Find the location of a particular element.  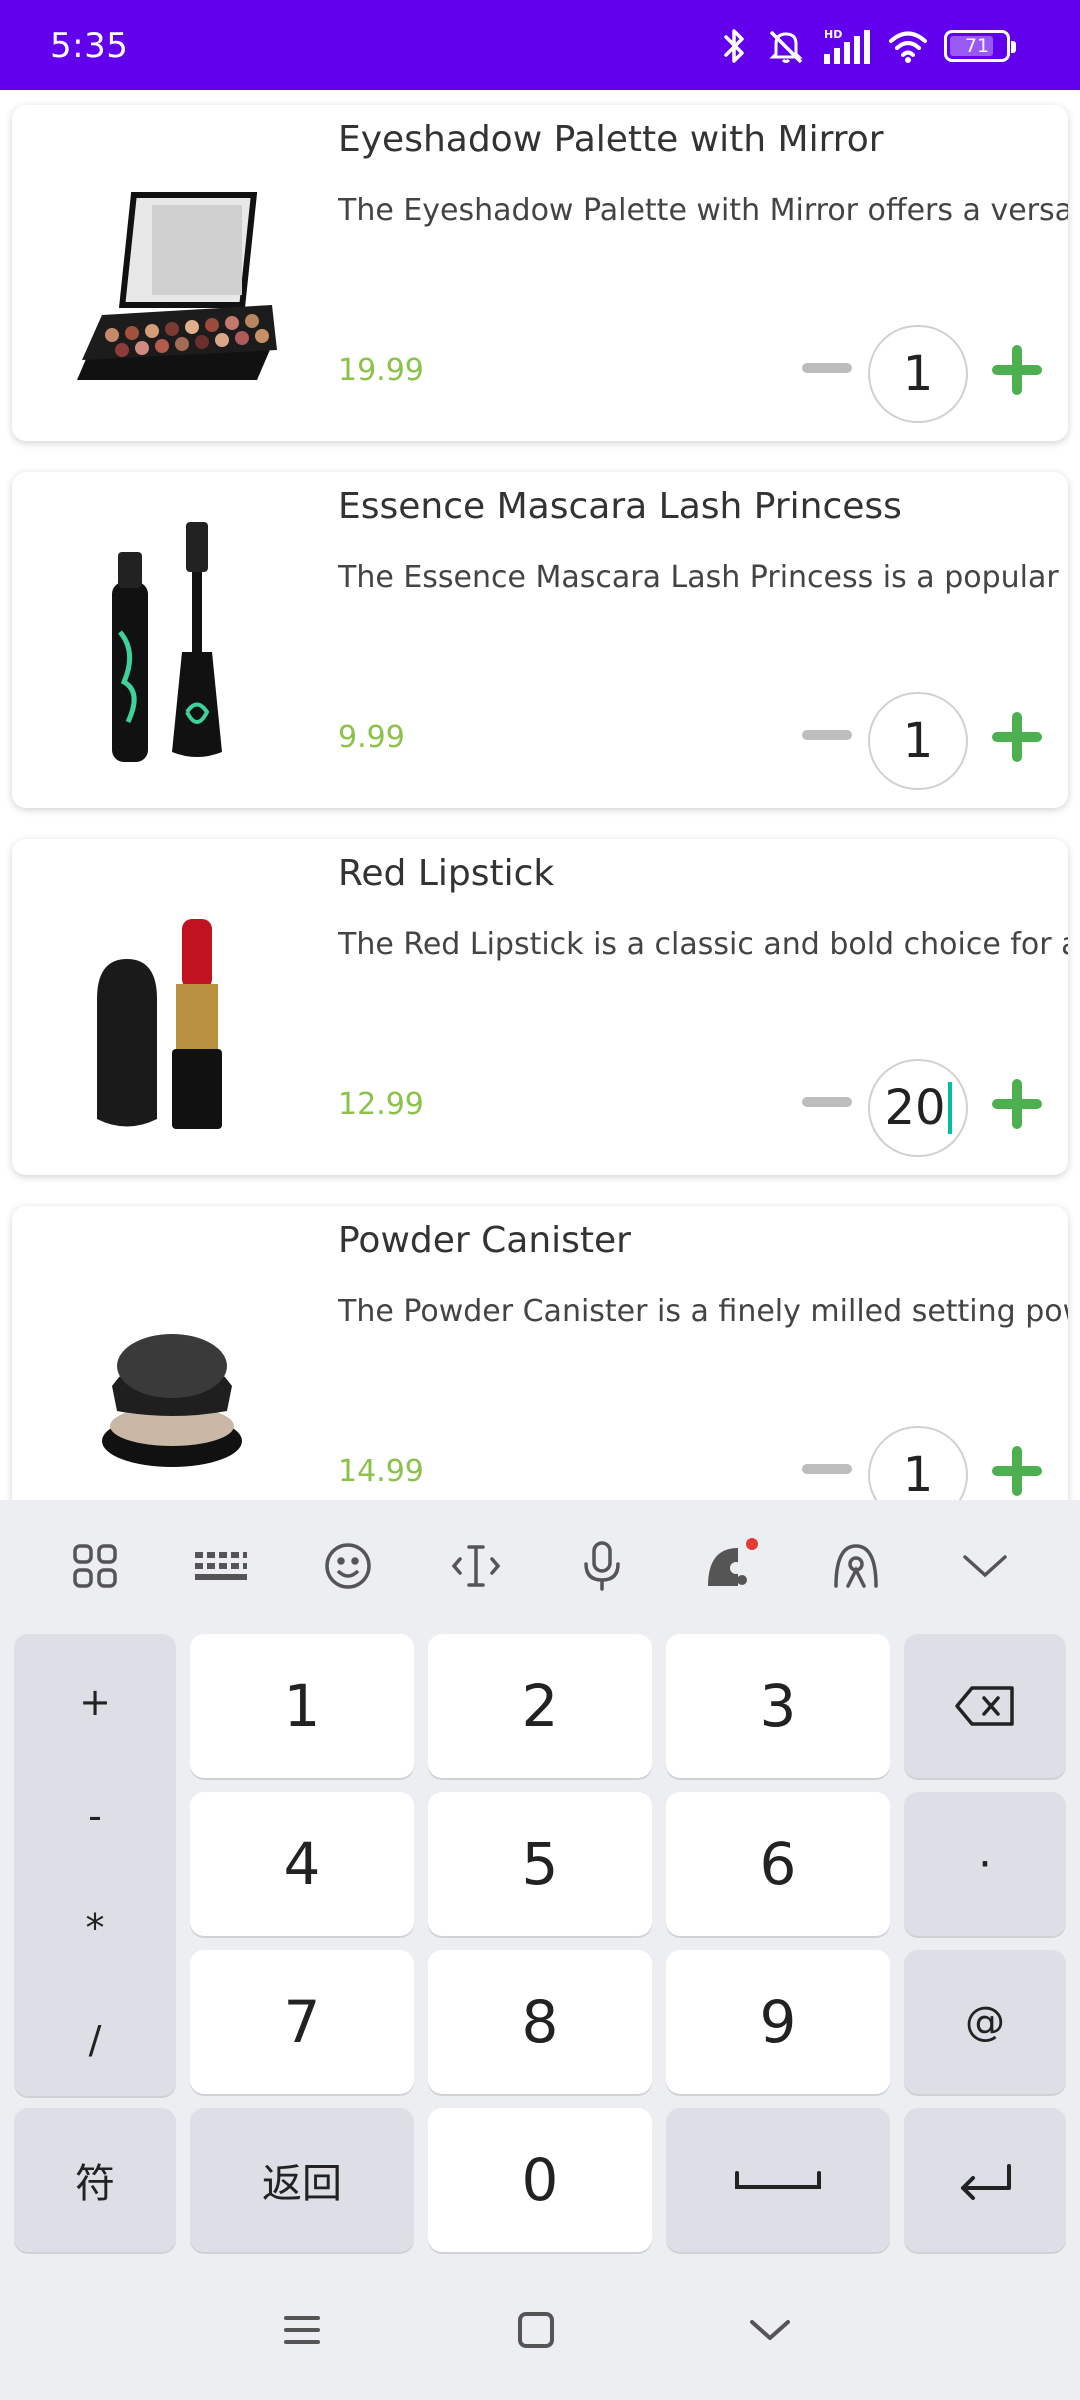

mute-icon is located at coordinates (786, 46).